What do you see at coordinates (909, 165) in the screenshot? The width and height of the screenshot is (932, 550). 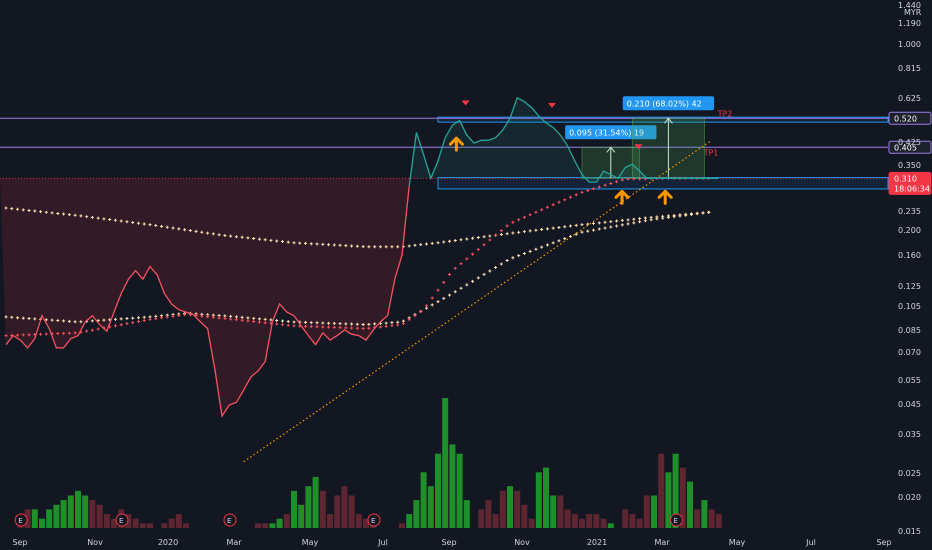 I see `y-tick-label: 0.350` at bounding box center [909, 165].